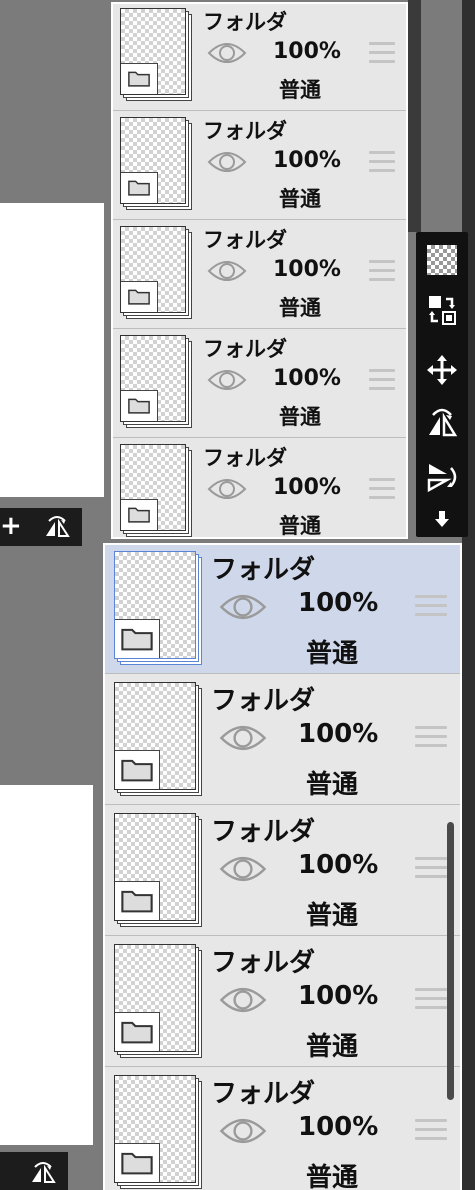 The height and width of the screenshot is (1190, 475). I want to click on flip-vertical-icon, so click(442, 477).